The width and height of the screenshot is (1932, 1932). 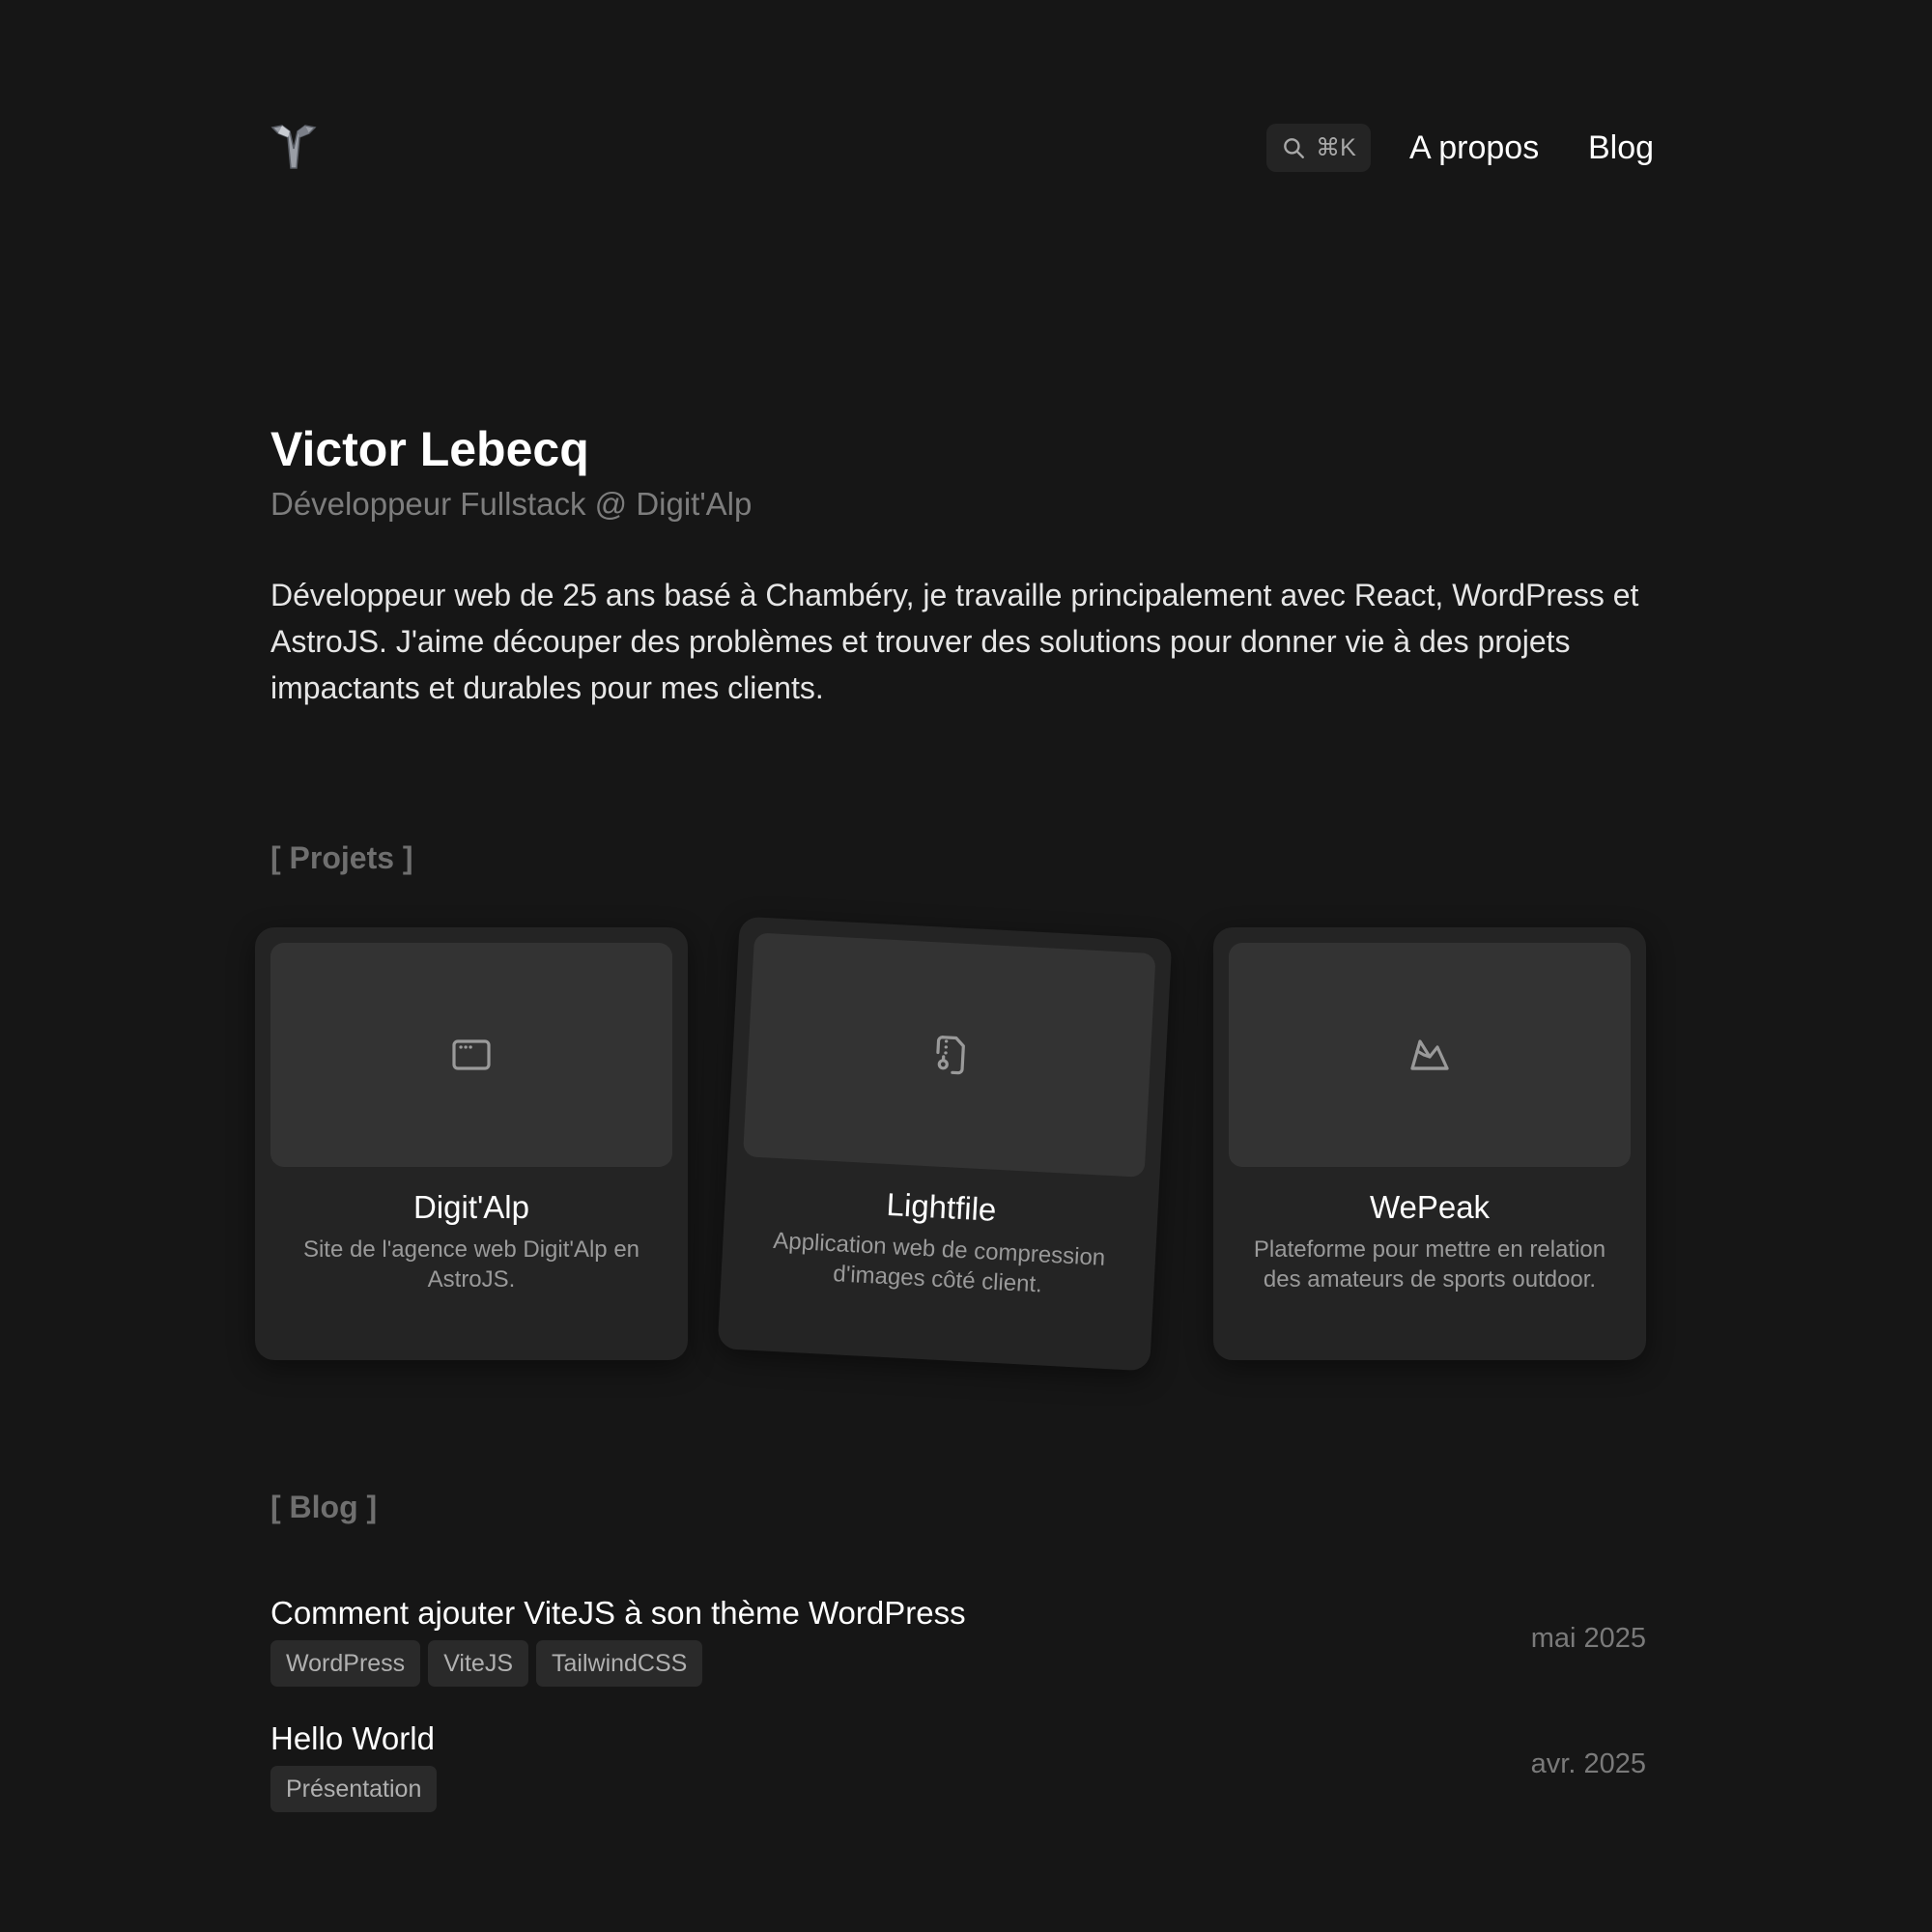 What do you see at coordinates (511, 504) in the screenshot?
I see `job-title: Développeur Fullstack @ Digit'Alp` at bounding box center [511, 504].